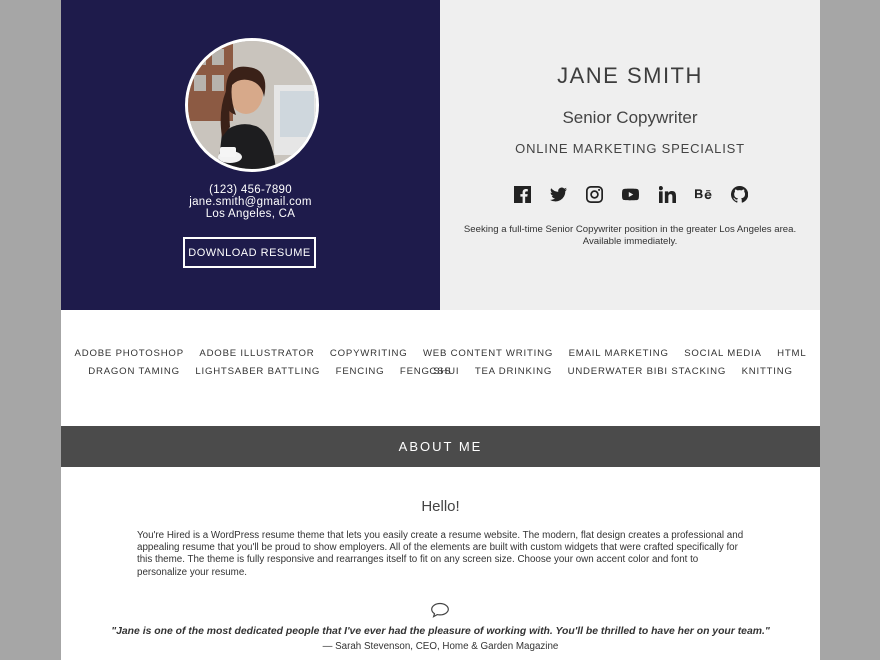 The width and height of the screenshot is (880, 660). I want to click on skill-tag: SOCIAL MEDIA, so click(723, 353).